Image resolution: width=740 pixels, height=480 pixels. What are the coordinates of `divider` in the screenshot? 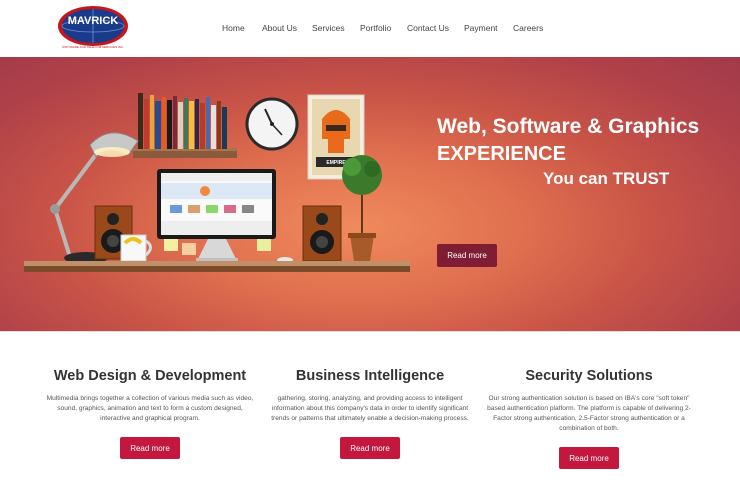 It's located at (370, 331).